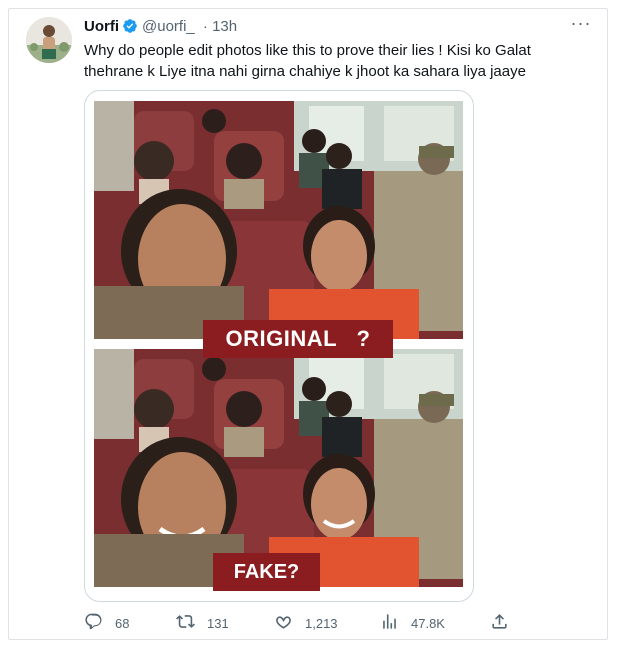 This screenshot has width=625, height=648. Describe the element at coordinates (289, 623) in the screenshot. I see `like-icon` at that location.